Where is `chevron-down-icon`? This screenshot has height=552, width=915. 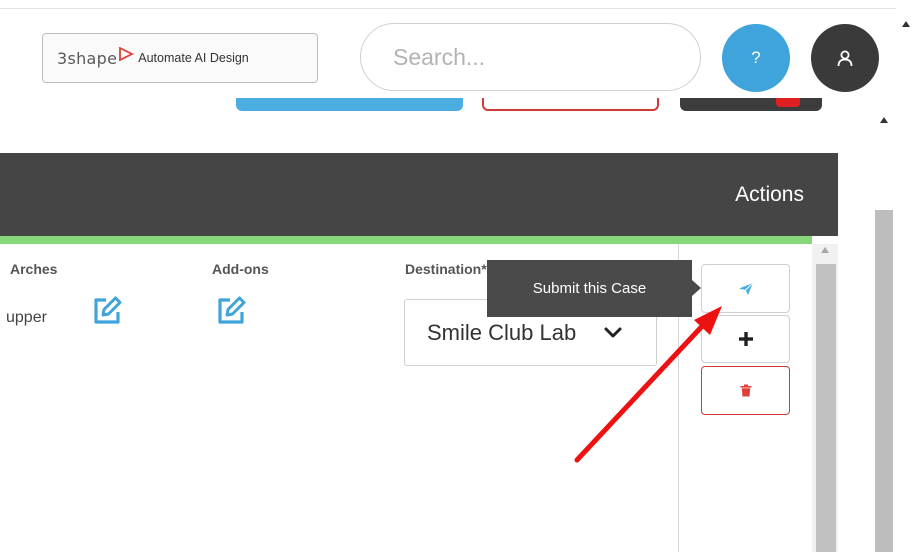
chevron-down-icon is located at coordinates (613, 332).